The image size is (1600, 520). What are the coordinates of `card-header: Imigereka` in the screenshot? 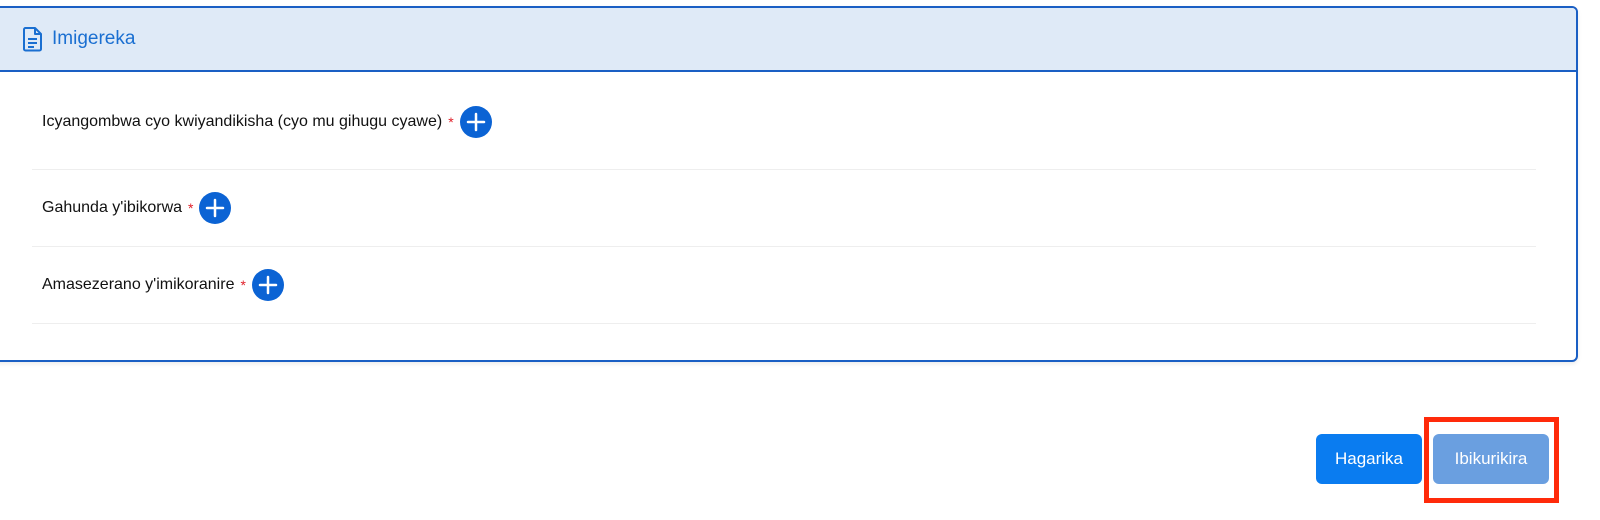 It's located at (788, 40).